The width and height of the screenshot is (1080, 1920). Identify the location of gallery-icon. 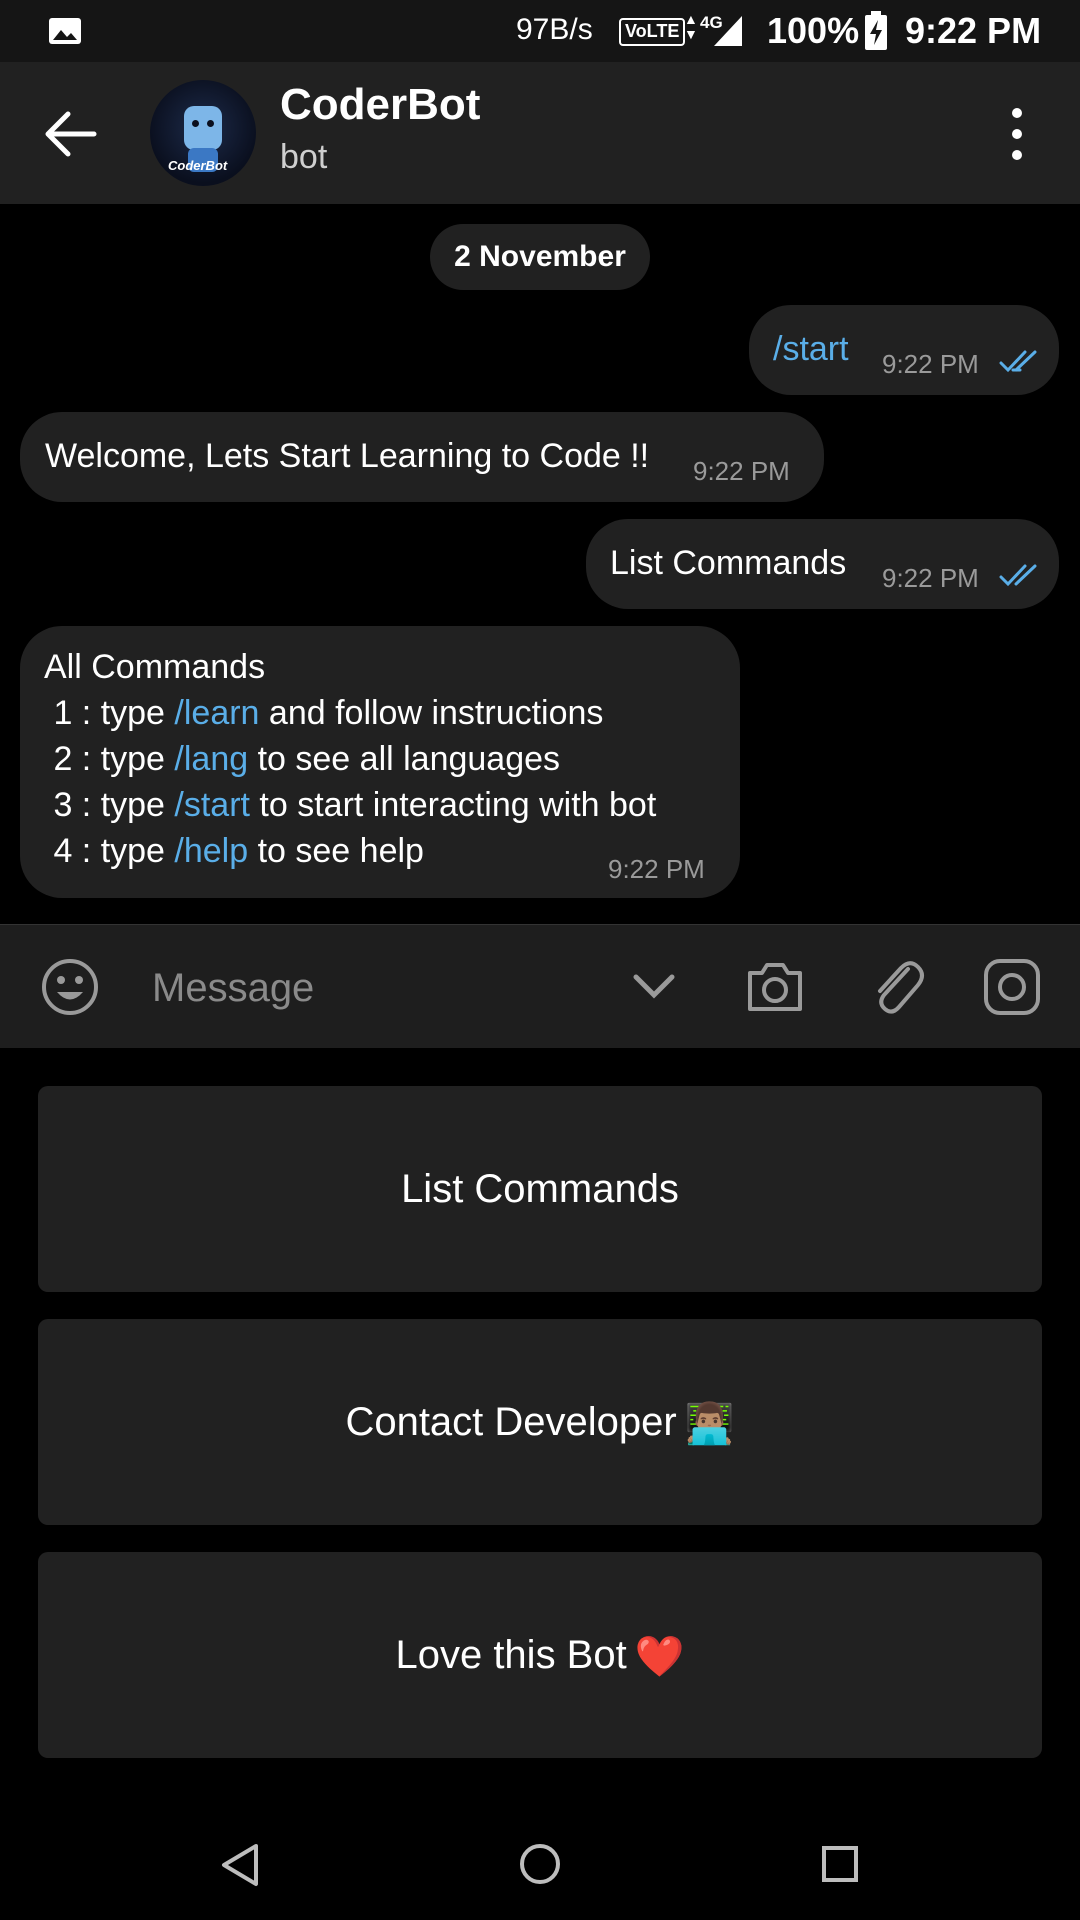
(65, 31).